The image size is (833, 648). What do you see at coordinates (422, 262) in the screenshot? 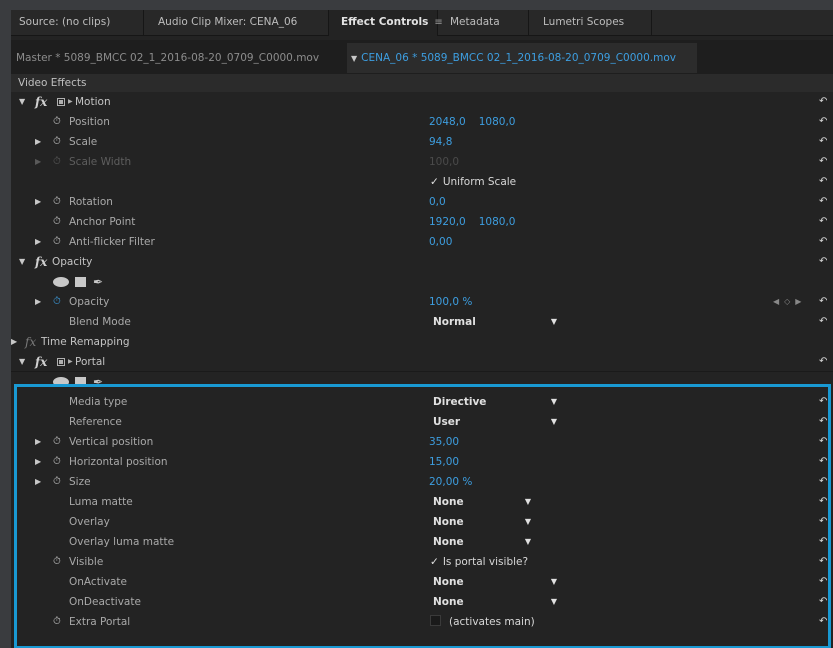
I see `effect-row-opacity: ▼ fx Opacity ↶` at bounding box center [422, 262].